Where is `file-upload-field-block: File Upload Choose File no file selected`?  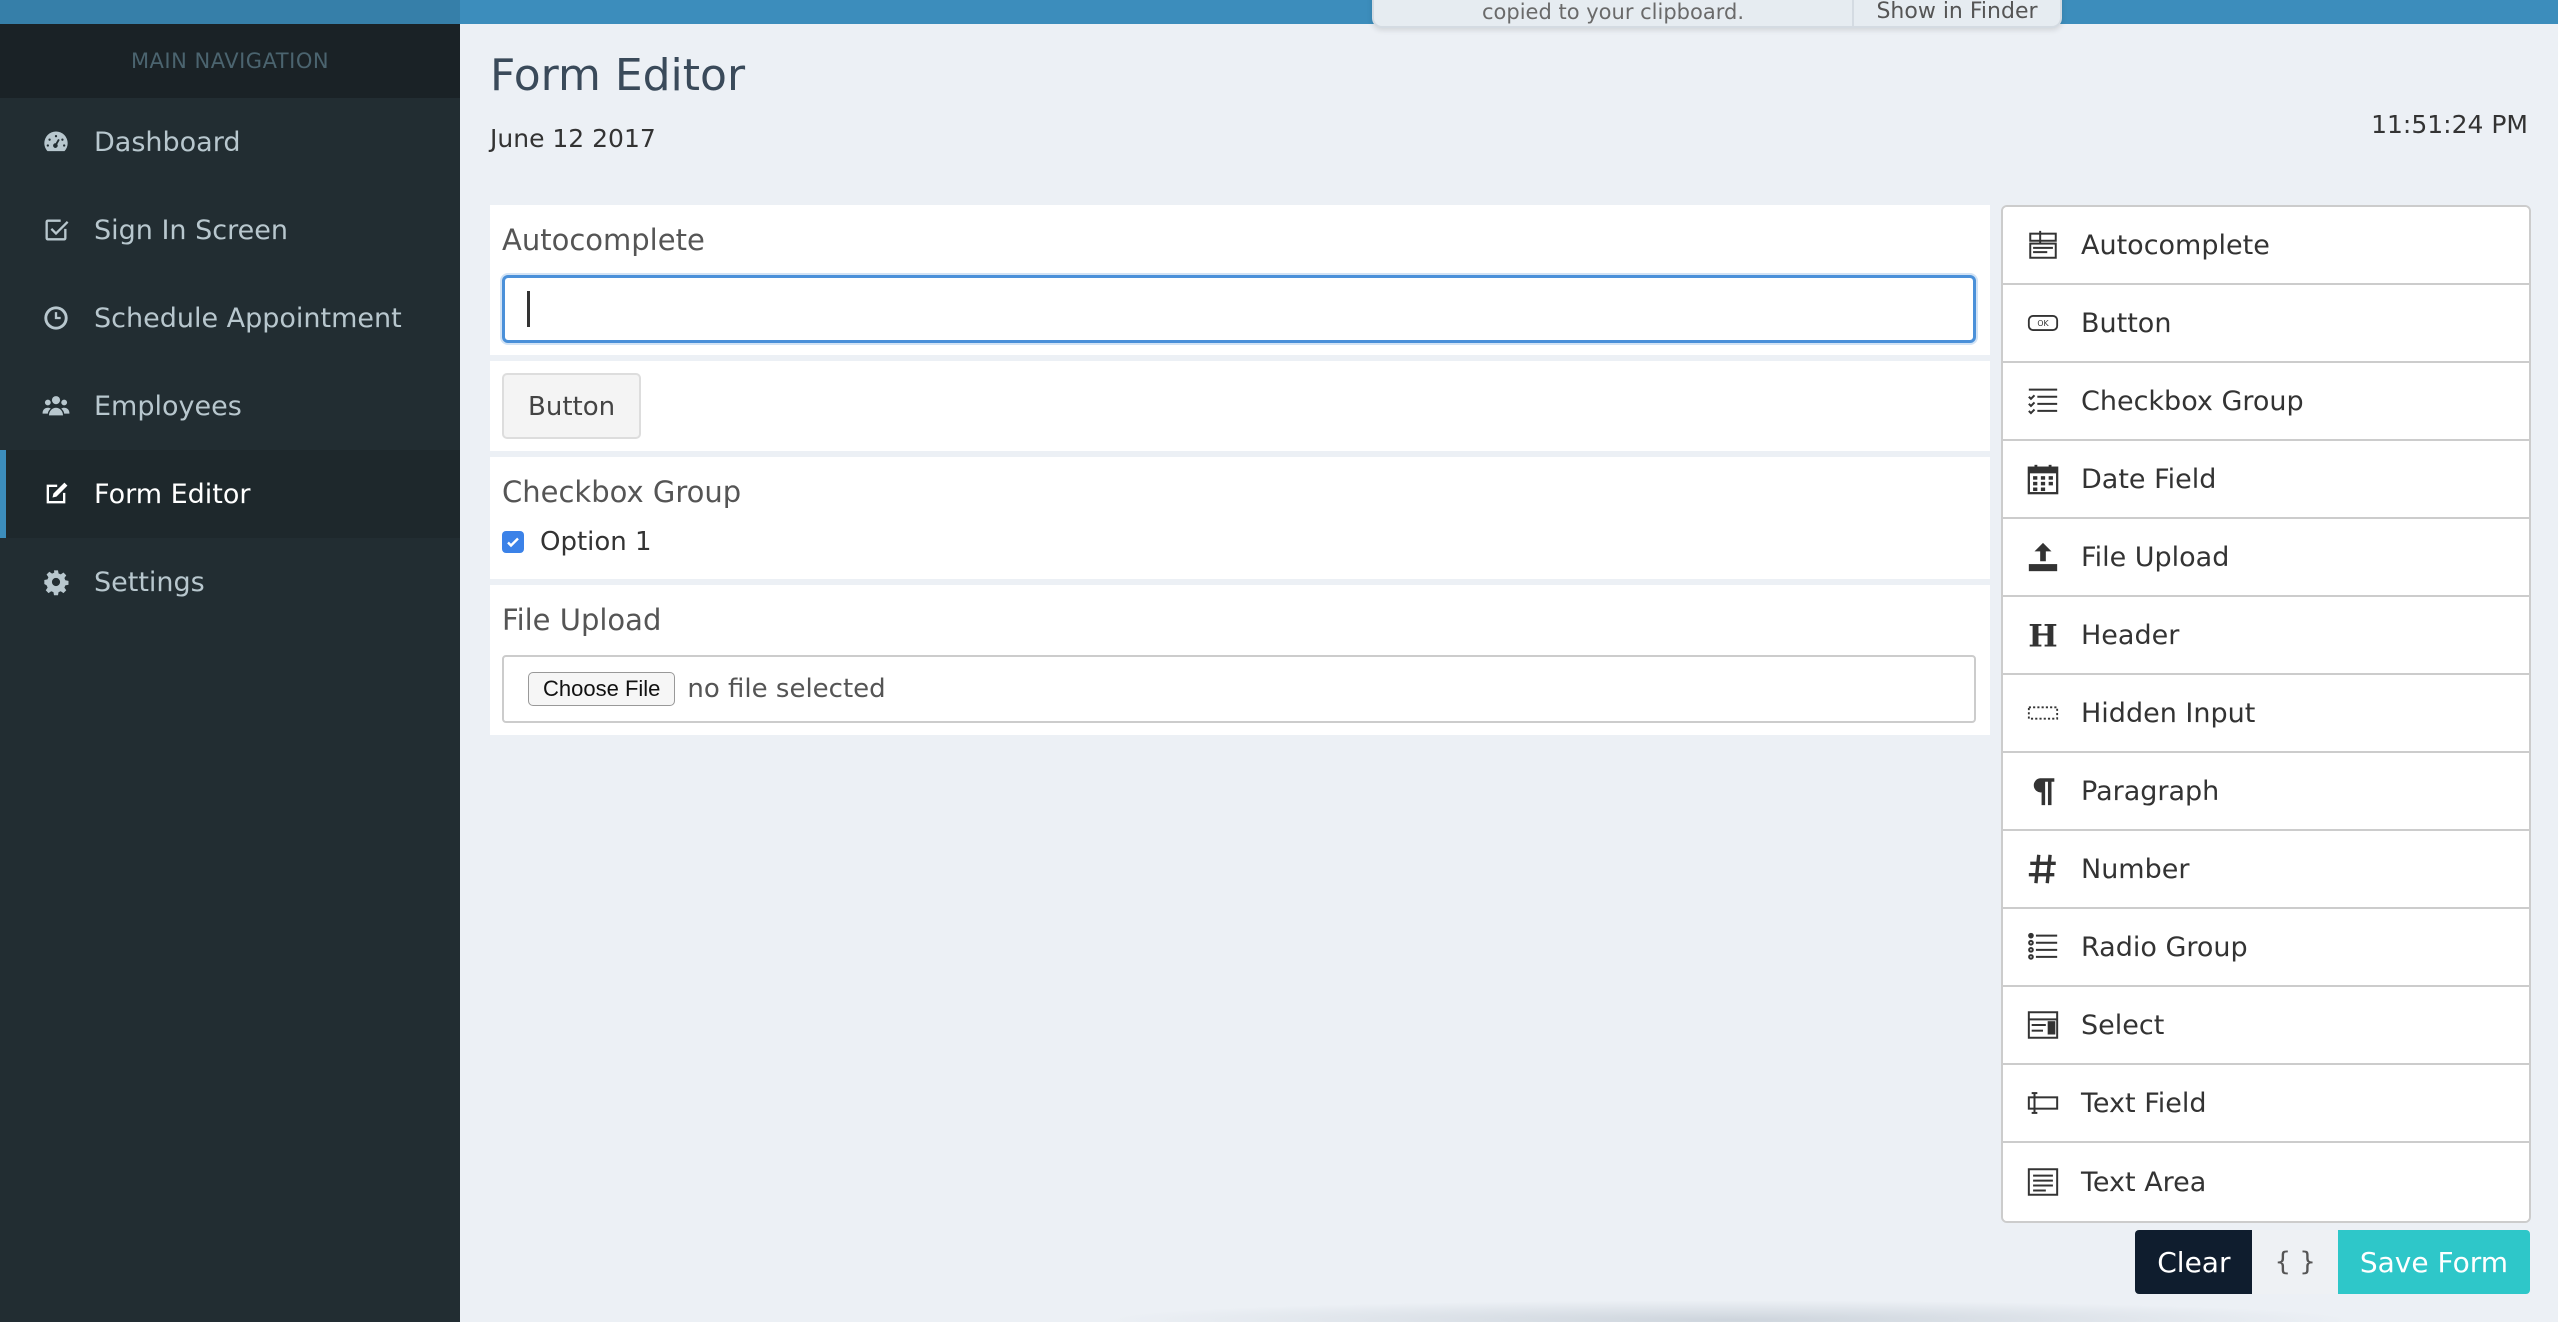
file-upload-field-block: File Upload Choose File no file selected is located at coordinates (1240, 660).